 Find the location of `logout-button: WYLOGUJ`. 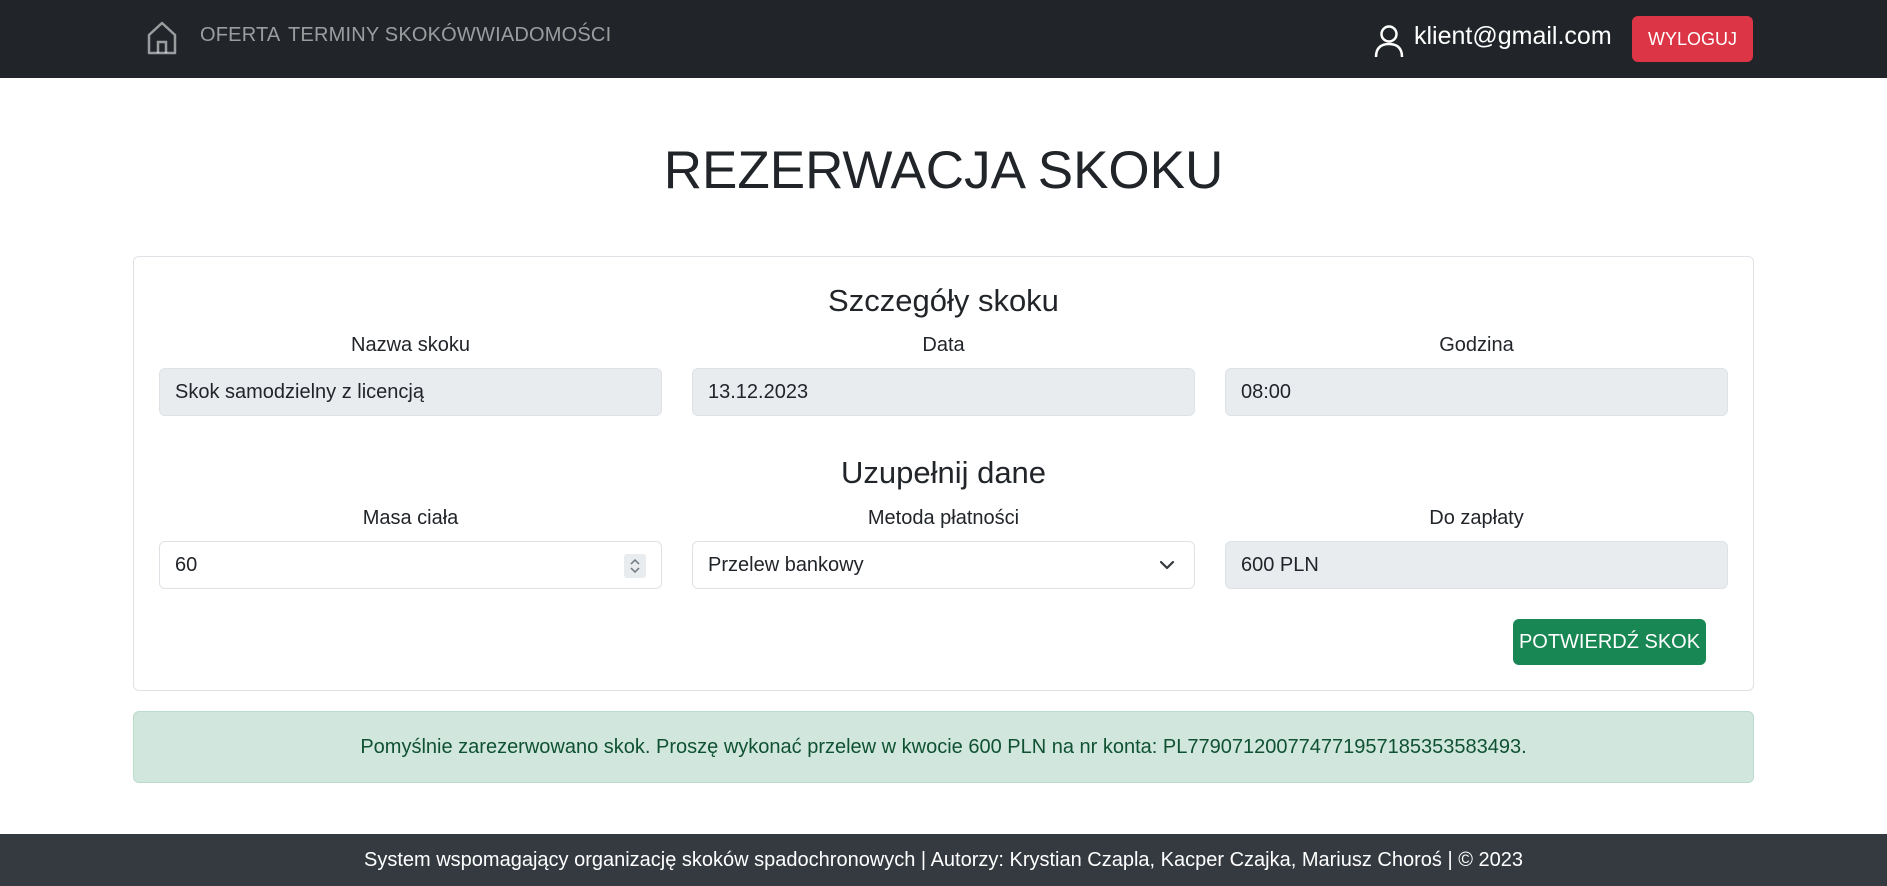

logout-button: WYLOGUJ is located at coordinates (1692, 39).